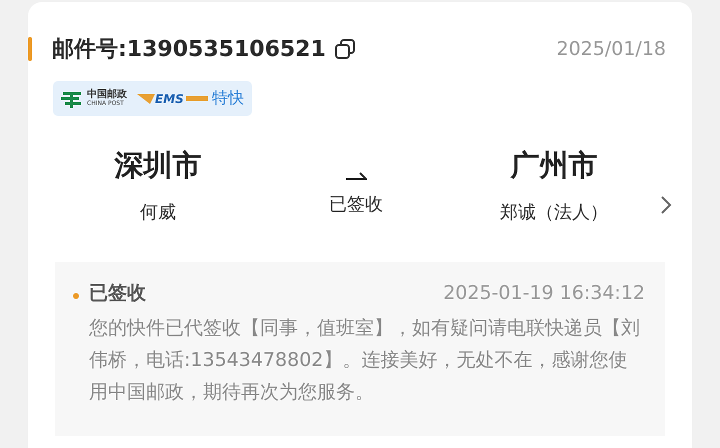 The image size is (720, 448). What do you see at coordinates (611, 49) in the screenshot?
I see `post-date: 2025/01/18` at bounding box center [611, 49].